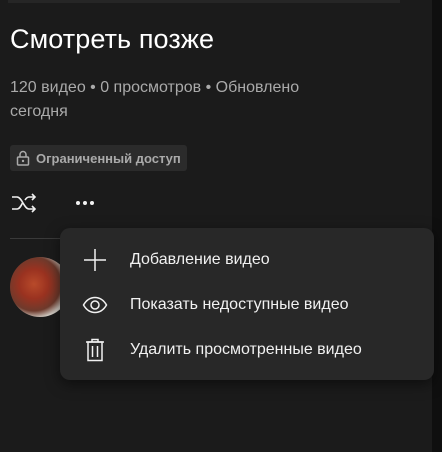 Image resolution: width=442 pixels, height=452 pixels. What do you see at coordinates (437, 226) in the screenshot?
I see `content-edge` at bounding box center [437, 226].